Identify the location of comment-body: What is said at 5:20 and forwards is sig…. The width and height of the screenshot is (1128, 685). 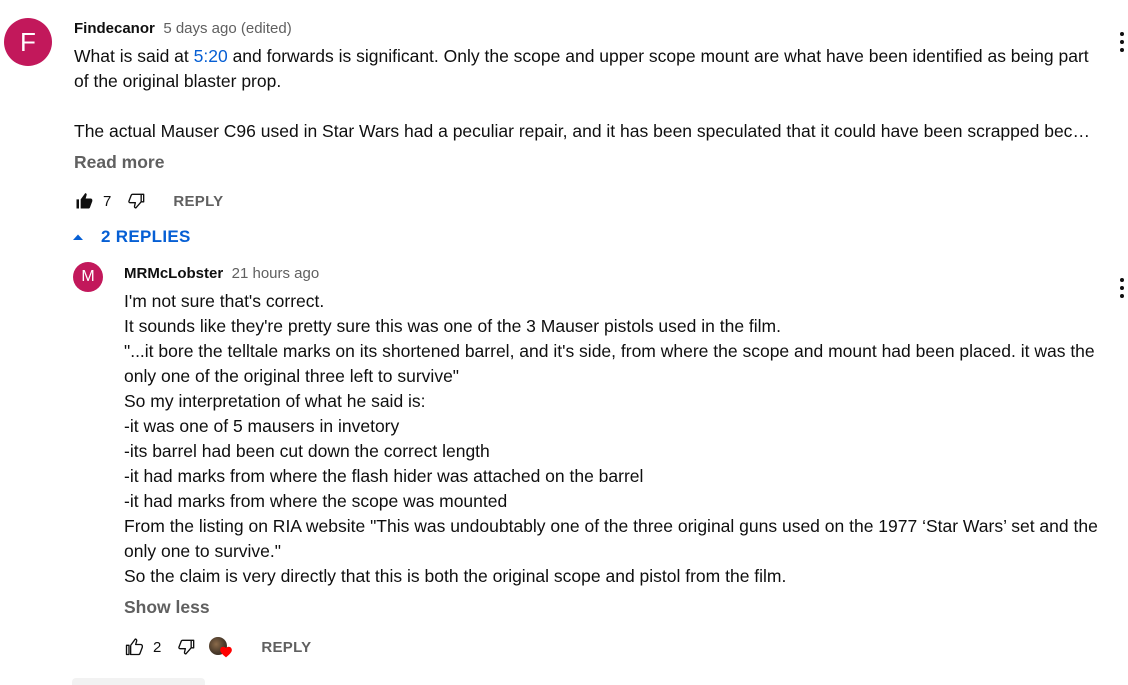
(589, 94).